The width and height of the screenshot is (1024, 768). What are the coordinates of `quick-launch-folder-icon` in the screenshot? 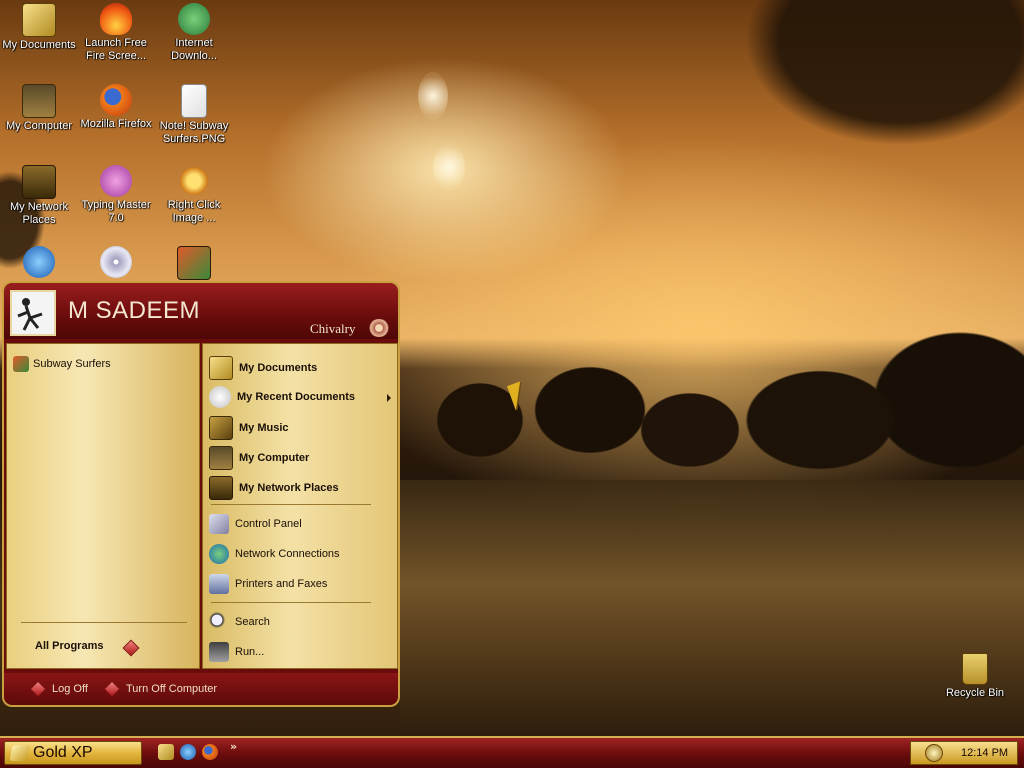 It's located at (166, 752).